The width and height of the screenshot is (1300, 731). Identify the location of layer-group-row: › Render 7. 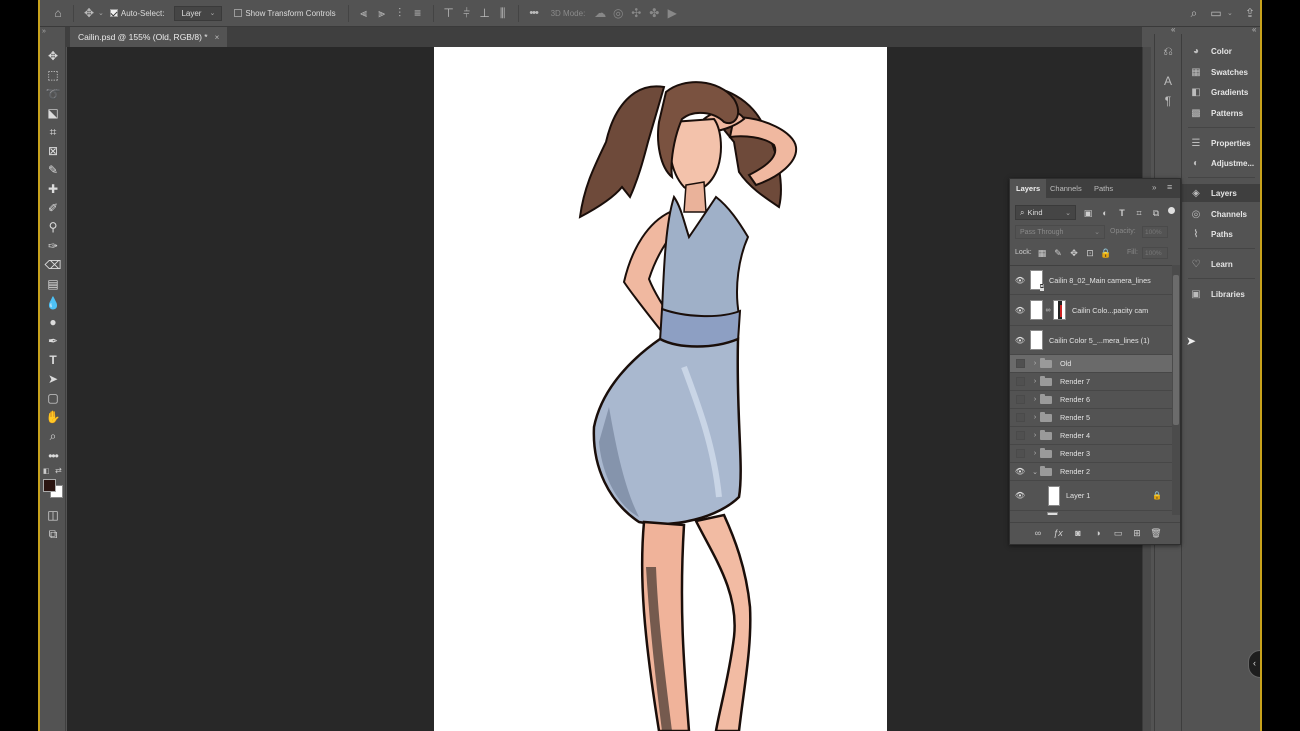
(1091, 382).